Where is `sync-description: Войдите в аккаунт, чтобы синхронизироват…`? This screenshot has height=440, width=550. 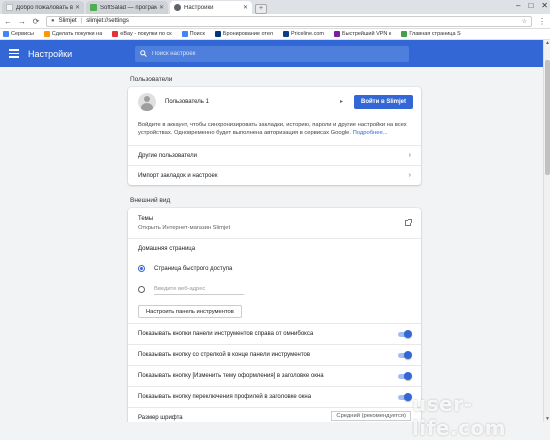
sync-description: Войдите в аккаунт, чтобы синхронизироват… is located at coordinates (272, 129).